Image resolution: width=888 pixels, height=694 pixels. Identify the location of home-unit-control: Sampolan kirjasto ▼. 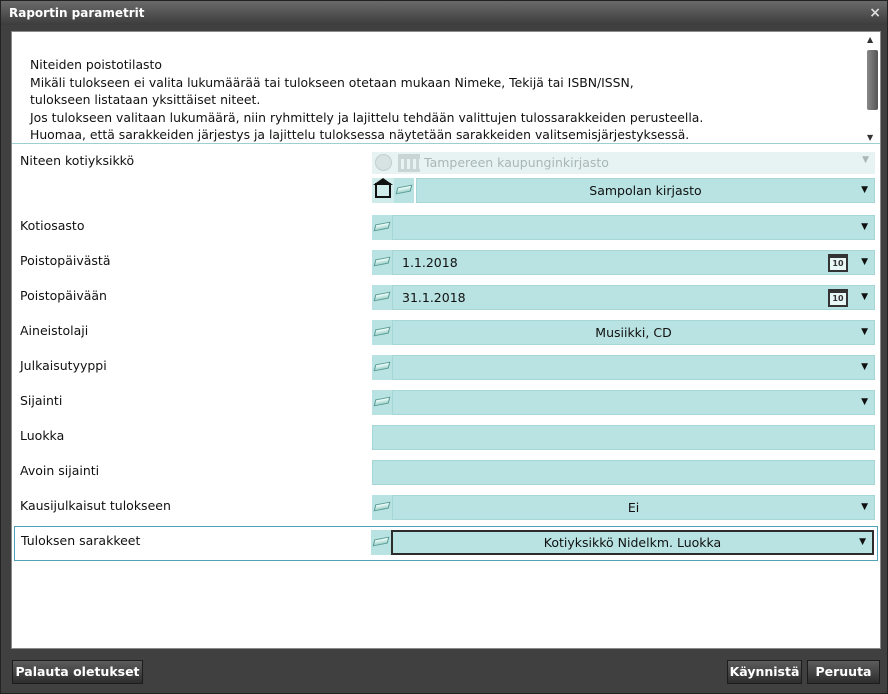
(623, 190).